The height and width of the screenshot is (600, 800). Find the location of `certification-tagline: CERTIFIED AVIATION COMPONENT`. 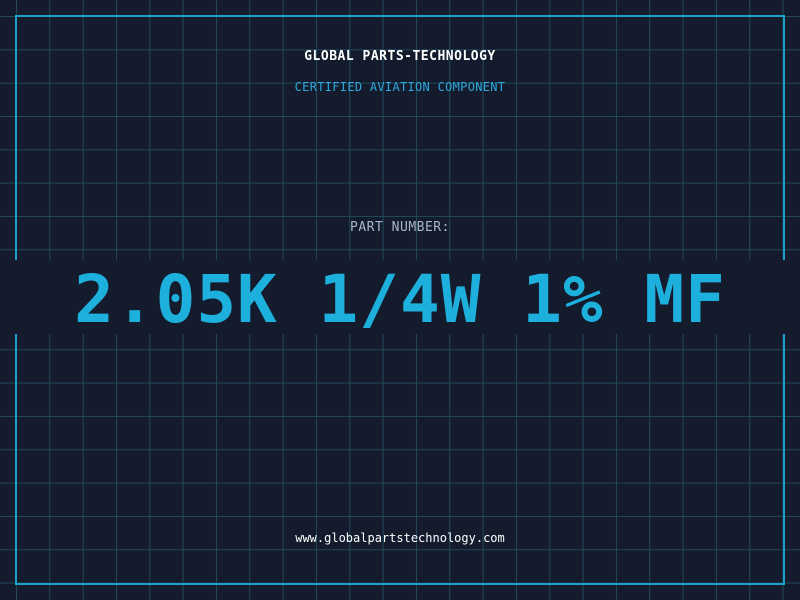

certification-tagline: CERTIFIED AVIATION COMPONENT is located at coordinates (400, 87).